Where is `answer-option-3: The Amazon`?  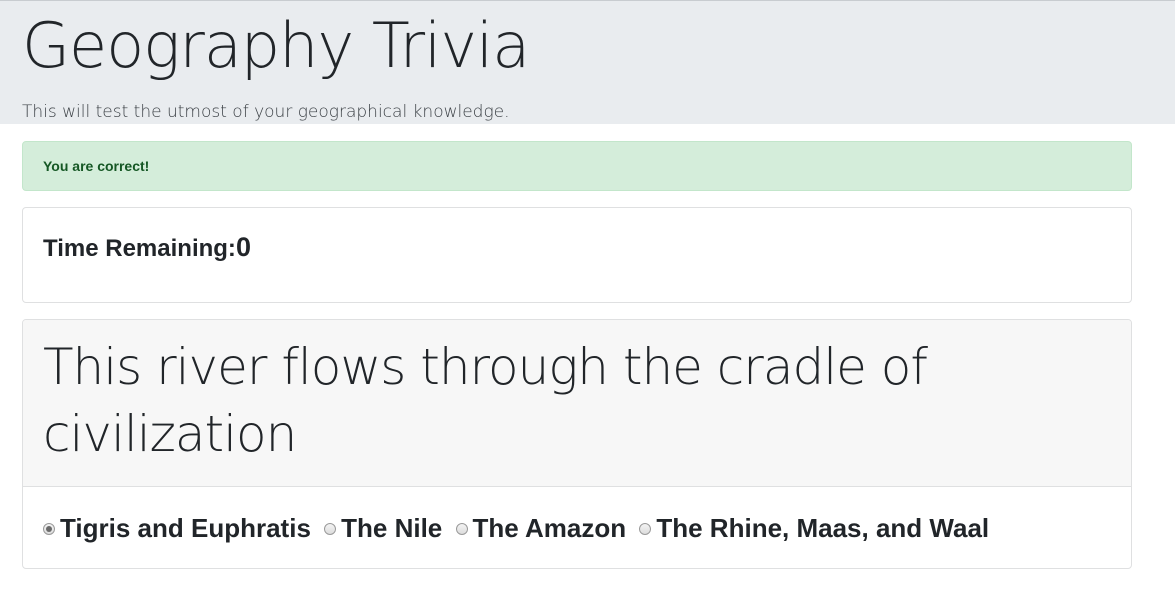
answer-option-3: The Amazon is located at coordinates (541, 528).